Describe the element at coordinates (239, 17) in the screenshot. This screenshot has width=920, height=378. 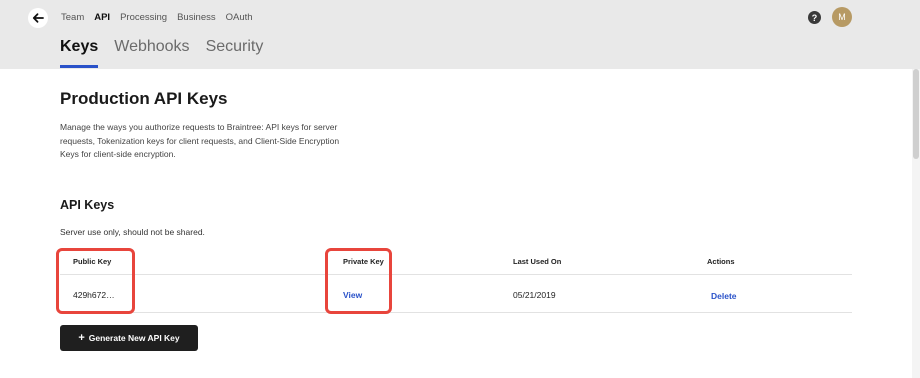
I see `nav-oauth: OAuth` at that location.